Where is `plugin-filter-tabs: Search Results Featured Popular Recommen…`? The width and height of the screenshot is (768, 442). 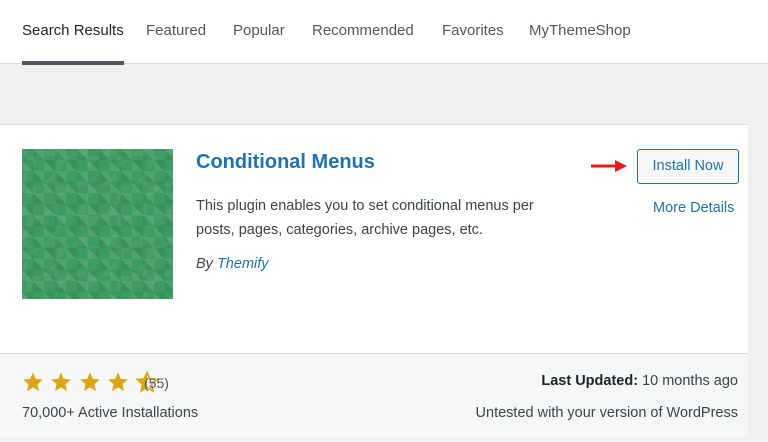 plugin-filter-tabs: Search Results Featured Popular Recommen… is located at coordinates (384, 32).